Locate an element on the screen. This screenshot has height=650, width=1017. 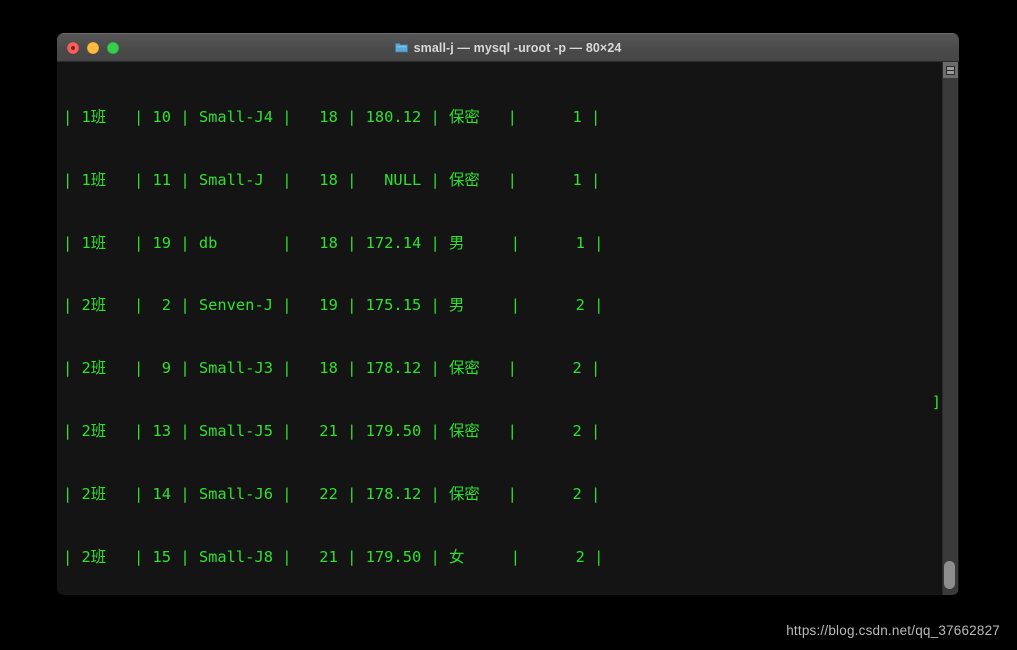
watermark: https://blog.csdn.net/qq_37662827 is located at coordinates (893, 630).